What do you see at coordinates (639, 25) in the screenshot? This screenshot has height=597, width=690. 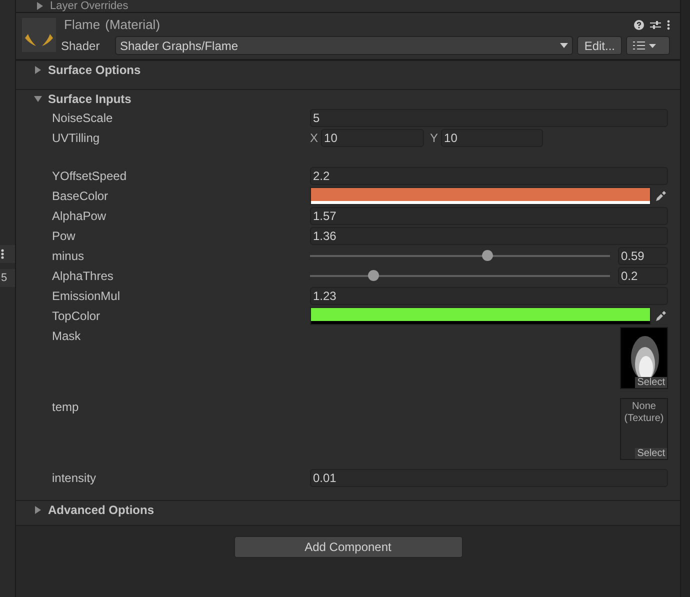 I see `help-icon` at bounding box center [639, 25].